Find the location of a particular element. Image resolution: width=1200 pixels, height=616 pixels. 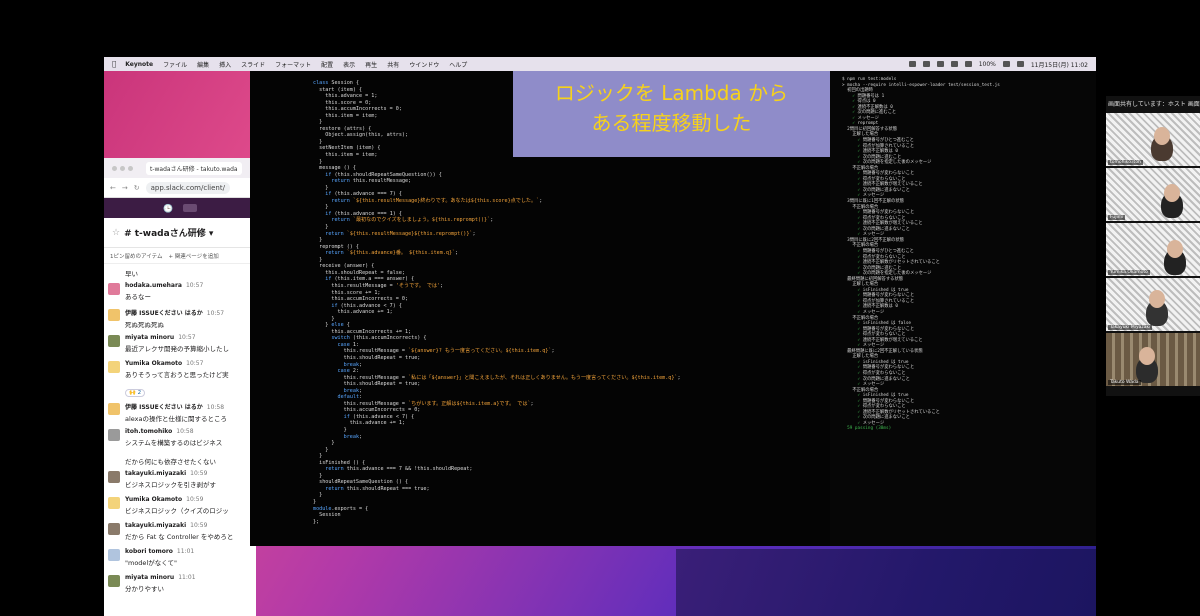

menu-item-play: 再生 is located at coordinates (371, 64).